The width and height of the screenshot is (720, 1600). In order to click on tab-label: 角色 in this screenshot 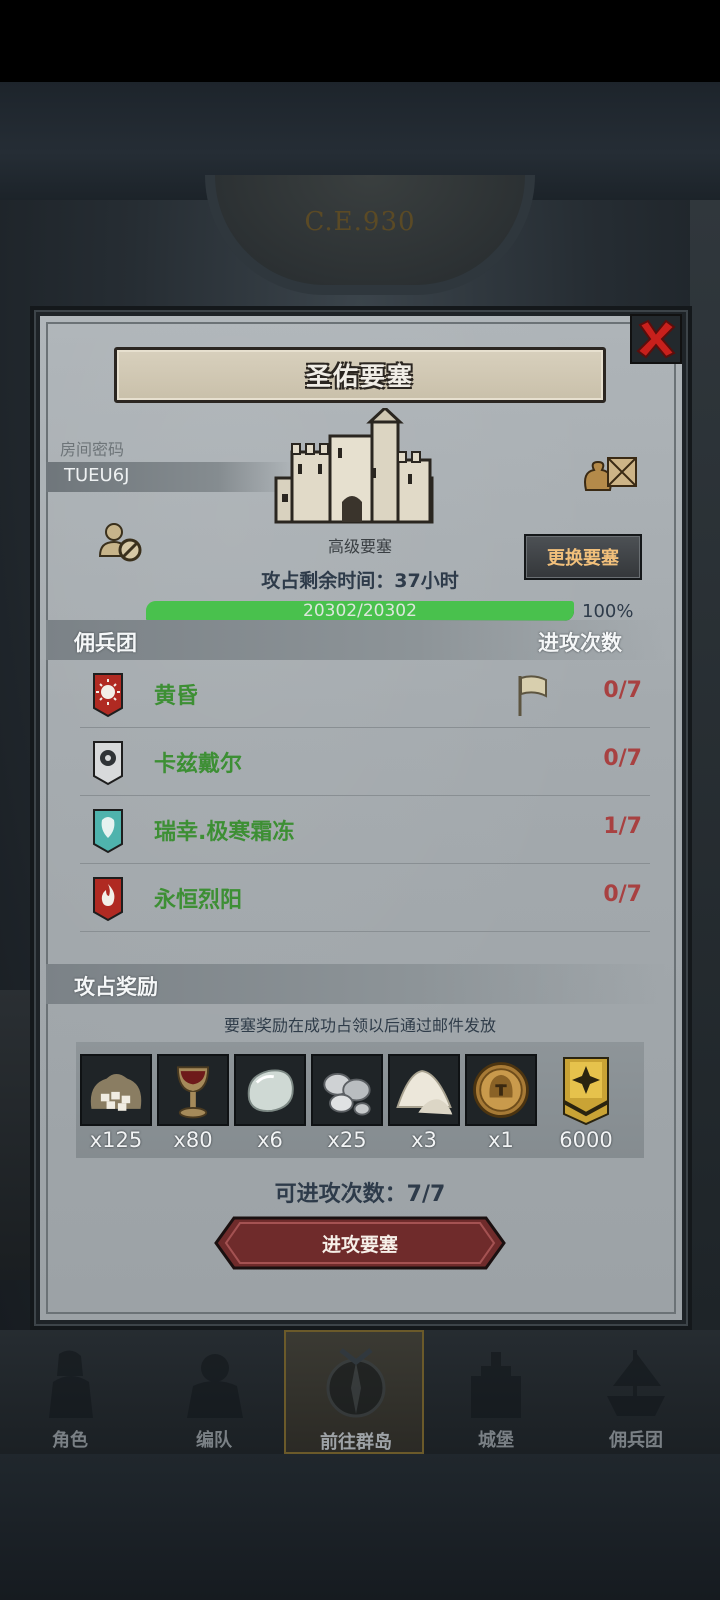, I will do `click(70, 1440)`.